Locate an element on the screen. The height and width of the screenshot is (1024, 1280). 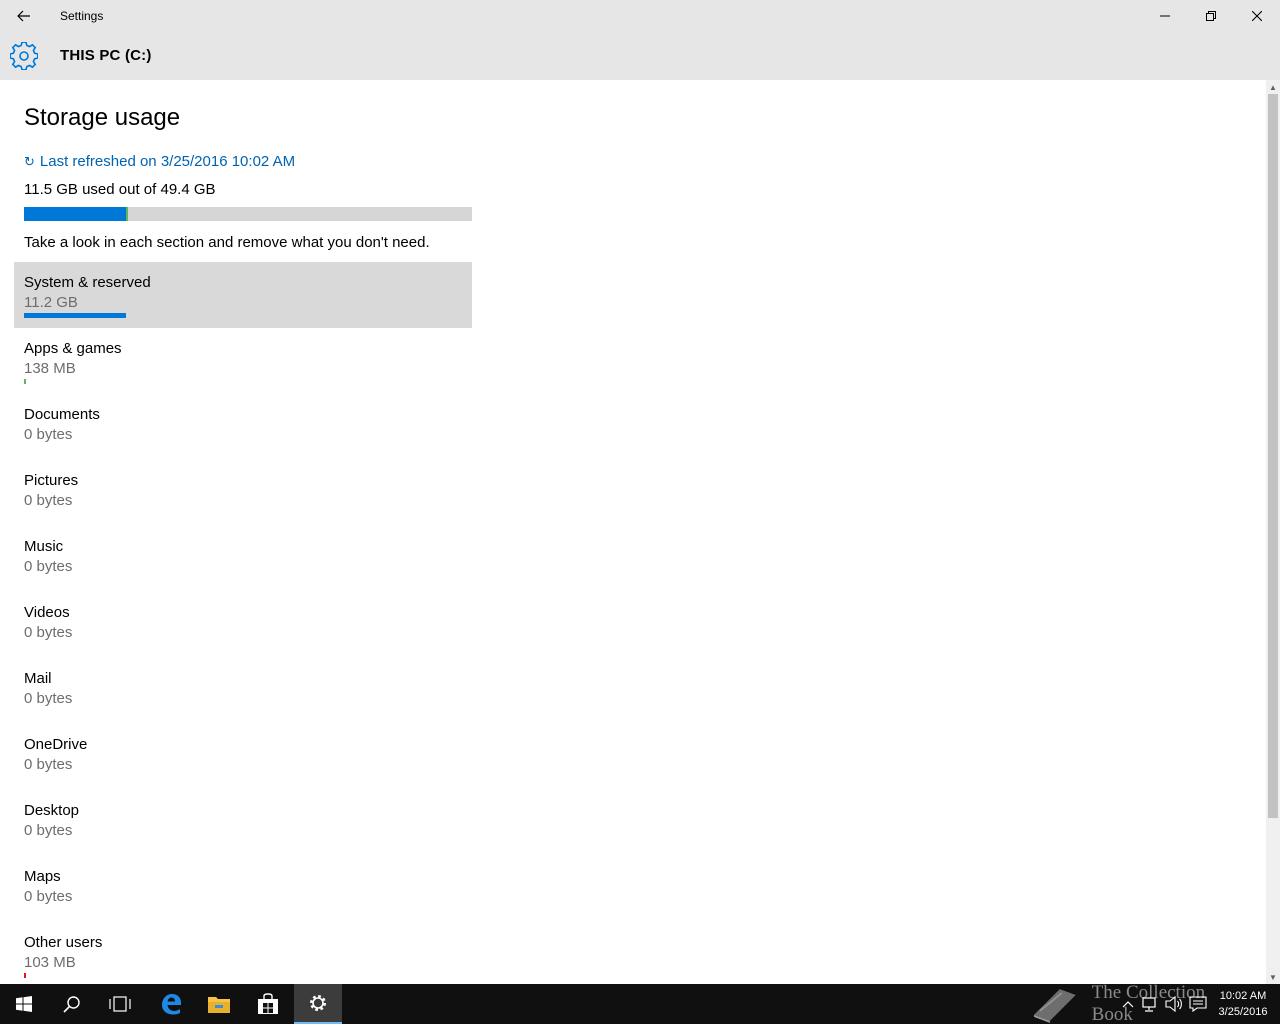
edge-icon is located at coordinates (171, 1004).